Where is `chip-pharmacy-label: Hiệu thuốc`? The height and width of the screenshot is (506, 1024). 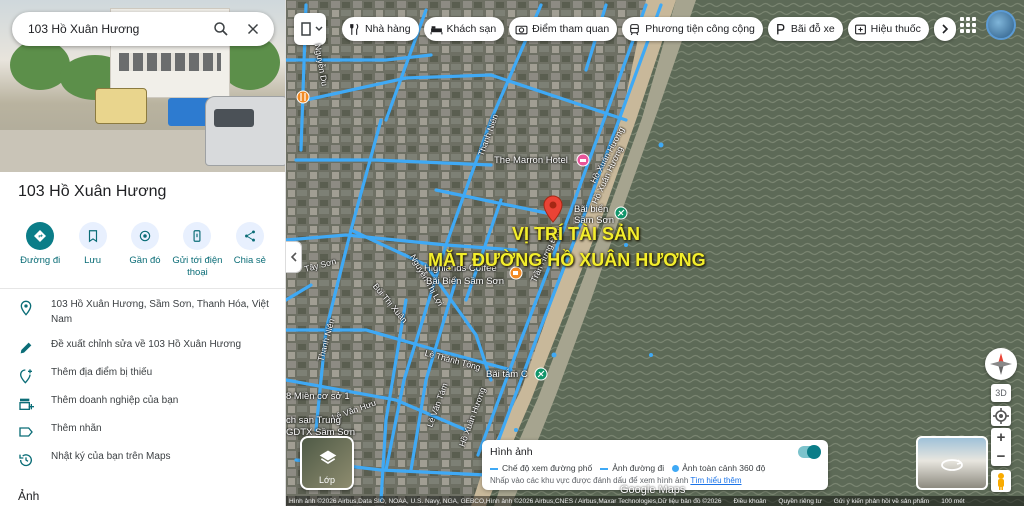 chip-pharmacy-label: Hiệu thuốc is located at coordinates (895, 29).